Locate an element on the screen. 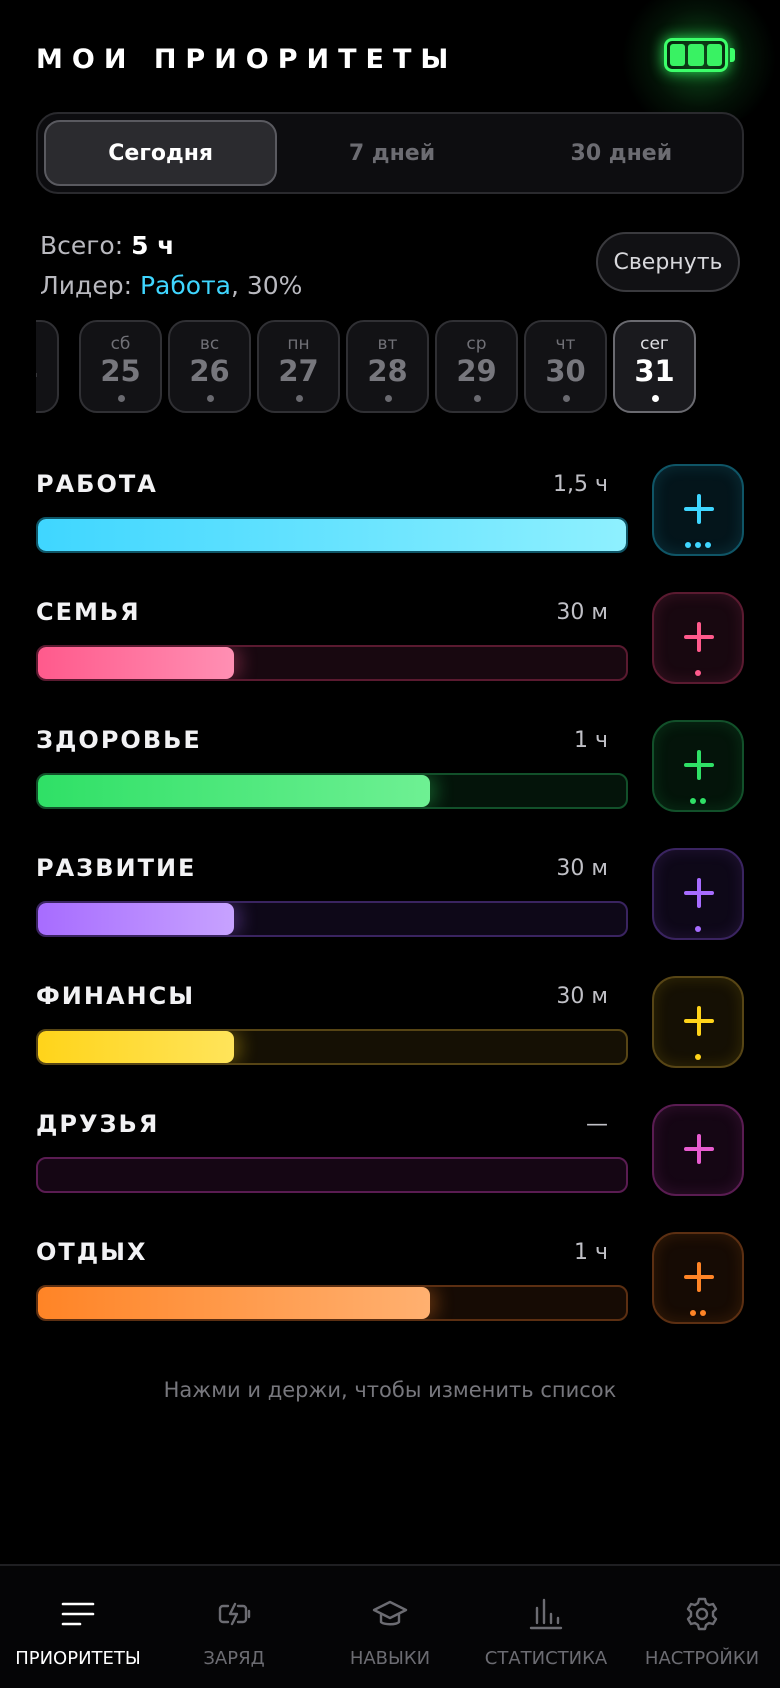  add-time-button-friends is located at coordinates (698, 1150).